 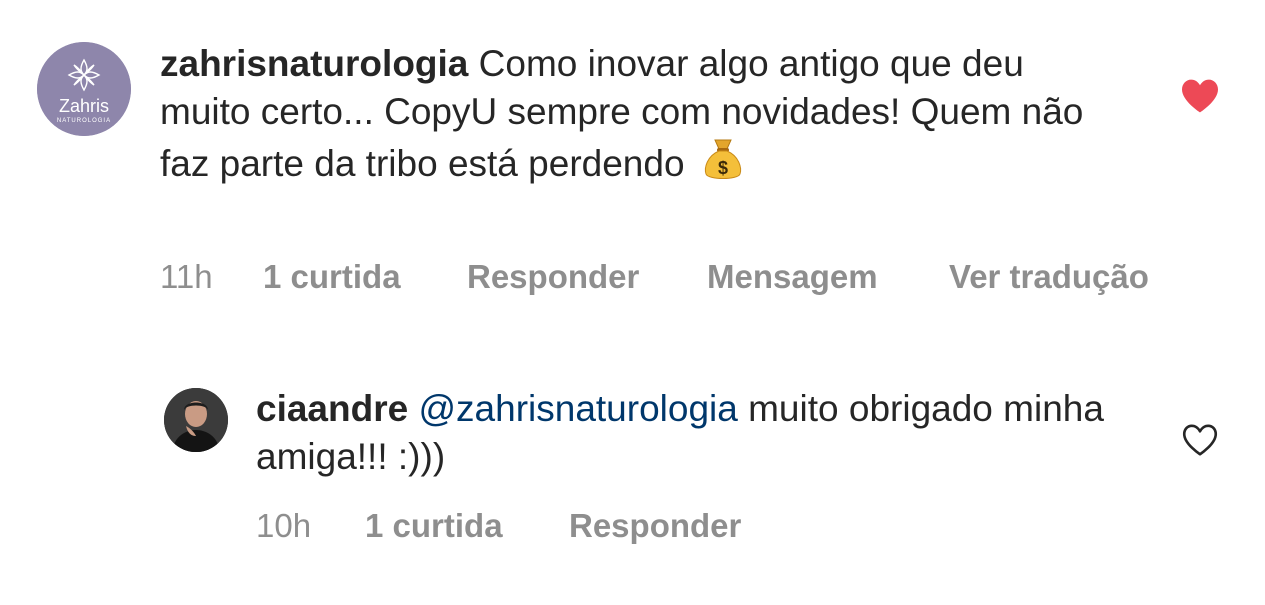 What do you see at coordinates (792, 277) in the screenshot?
I see `message-button: Mensagem` at bounding box center [792, 277].